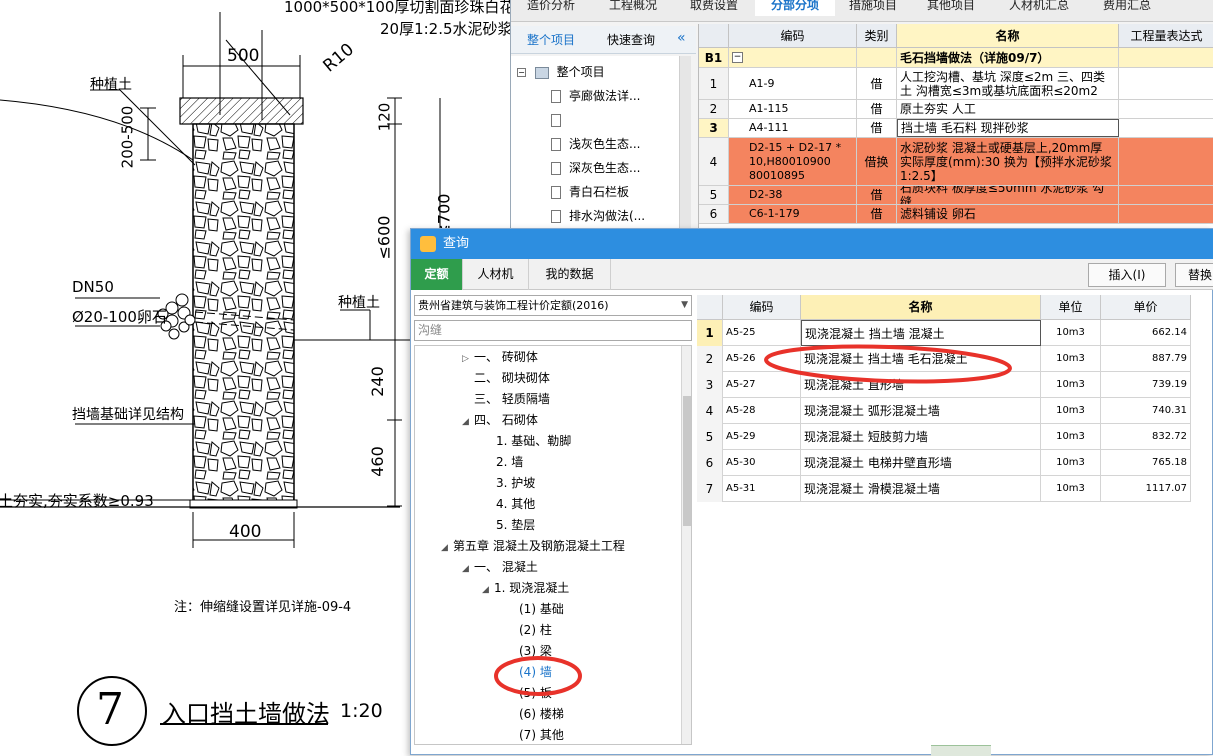 Image resolution: width=1213 pixels, height=756 pixels. Describe the element at coordinates (684, 305) in the screenshot. I see `chevron-down-icon: ▼` at that location.